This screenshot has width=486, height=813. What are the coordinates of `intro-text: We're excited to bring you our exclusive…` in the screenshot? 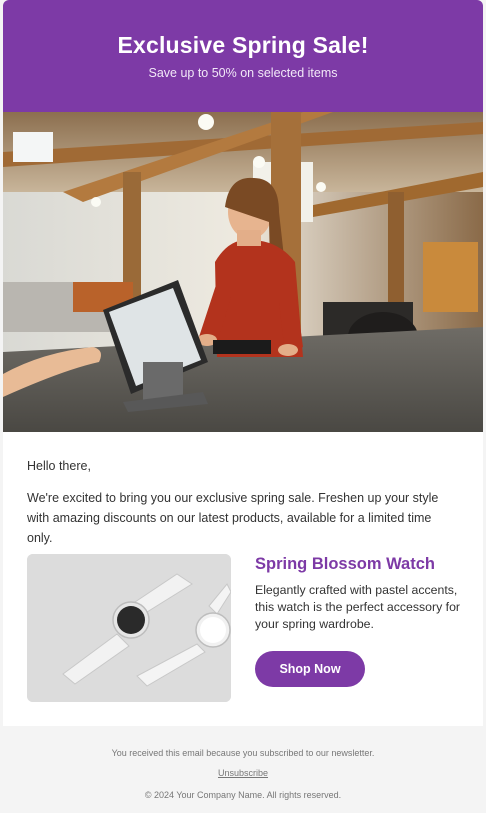 It's located at (233, 518).